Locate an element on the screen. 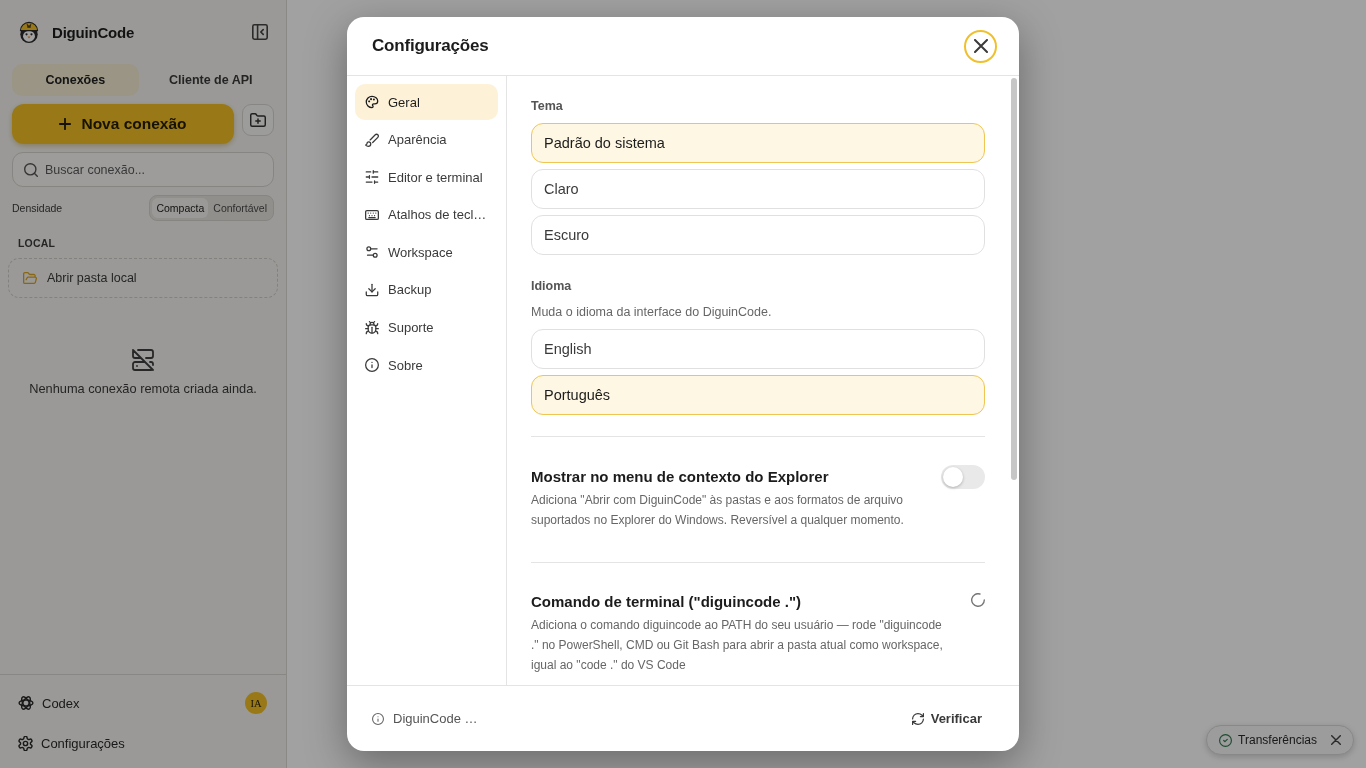  check-circle-icon is located at coordinates (1226, 740).